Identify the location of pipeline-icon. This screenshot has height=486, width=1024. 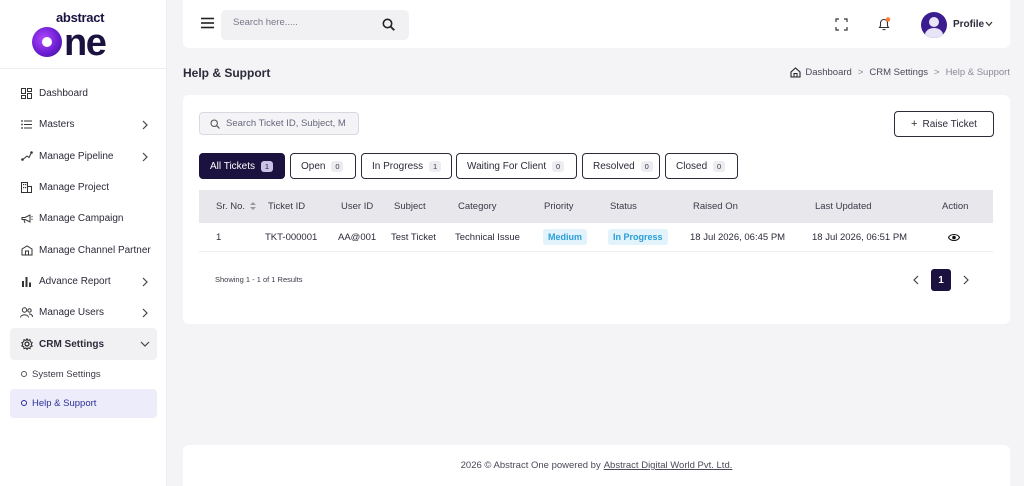
(26, 156).